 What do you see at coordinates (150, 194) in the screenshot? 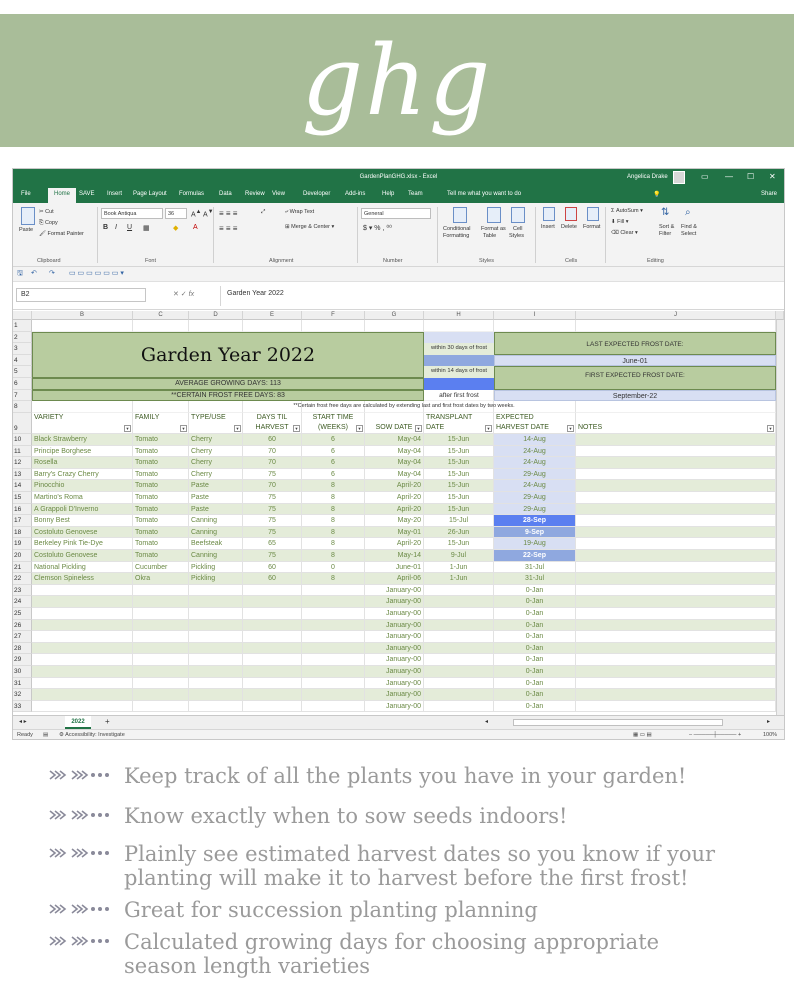
I see `tab-page-layout: Page Layout` at bounding box center [150, 194].